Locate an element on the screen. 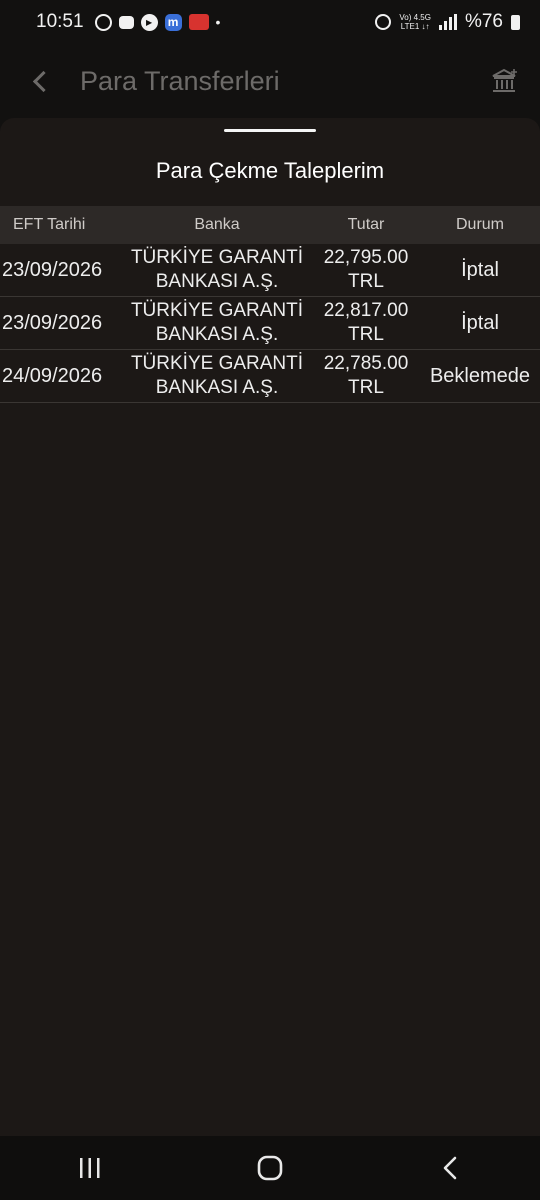  row-amount: 22,785.00 TRL is located at coordinates (366, 376).